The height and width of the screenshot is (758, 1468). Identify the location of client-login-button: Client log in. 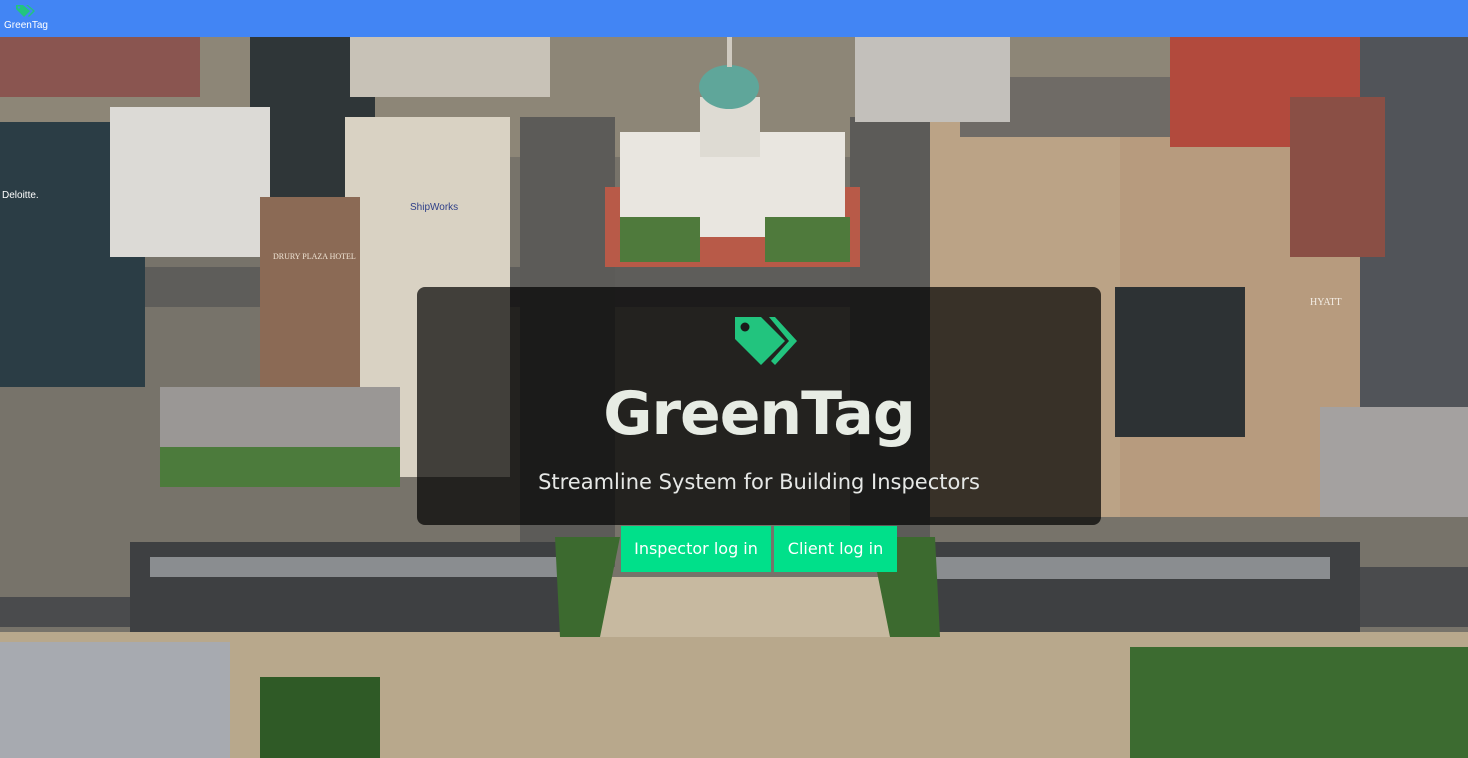
(835, 549).